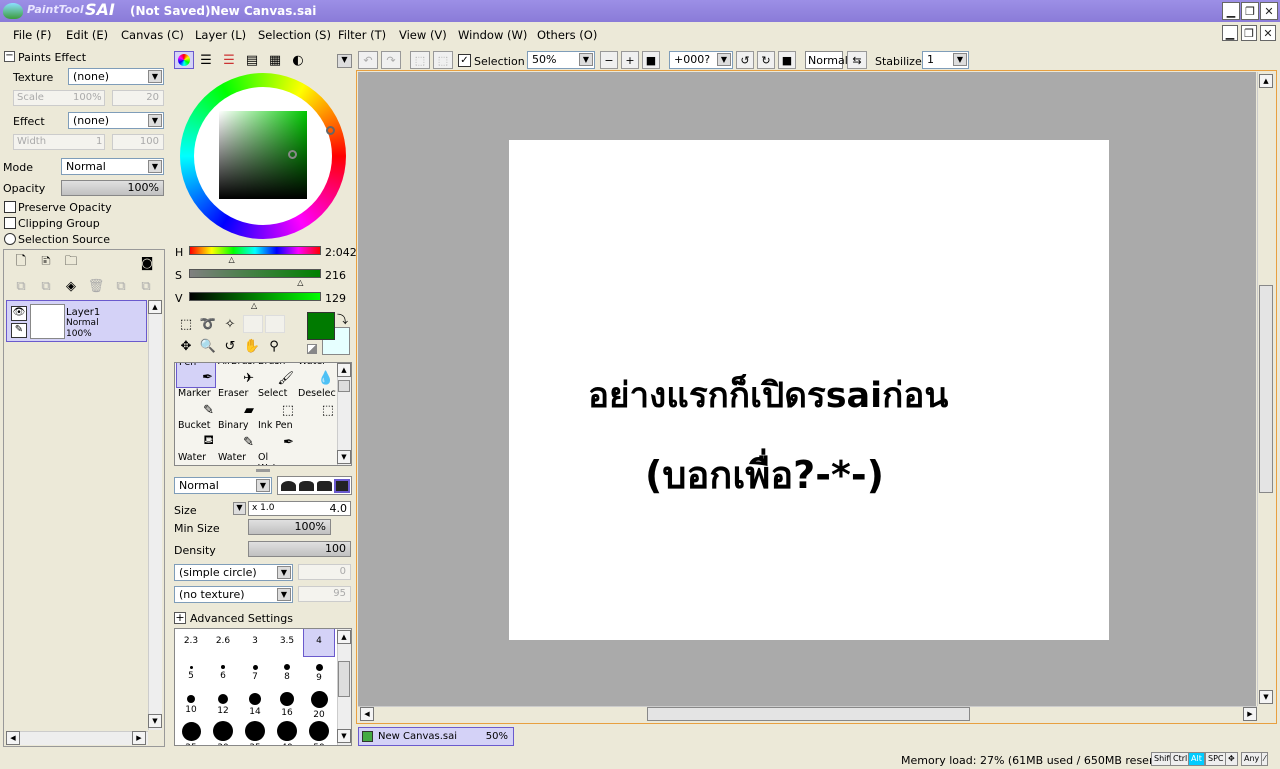 The image size is (1280, 769). I want to click on brush-size-option: 35, so click(255, 733).